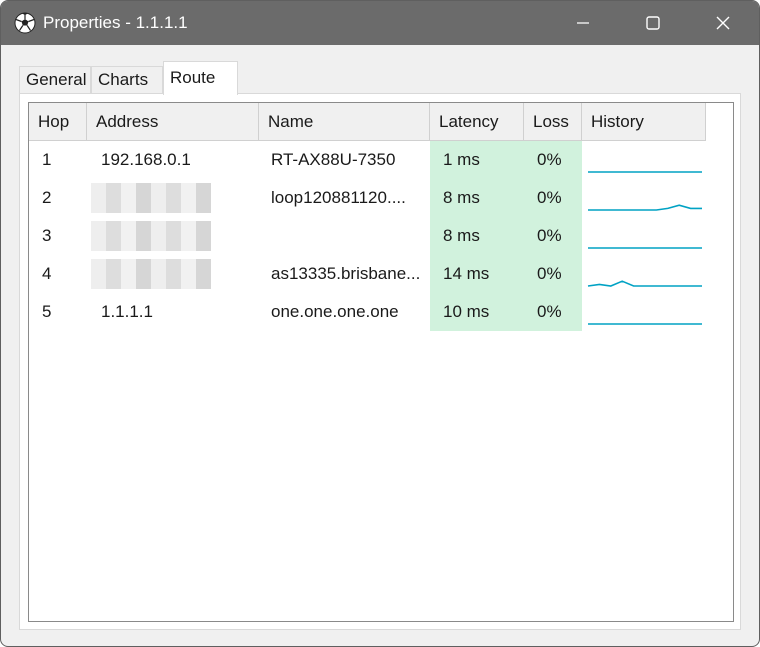 The width and height of the screenshot is (760, 647). I want to click on tab-charts: Charts, so click(127, 80).